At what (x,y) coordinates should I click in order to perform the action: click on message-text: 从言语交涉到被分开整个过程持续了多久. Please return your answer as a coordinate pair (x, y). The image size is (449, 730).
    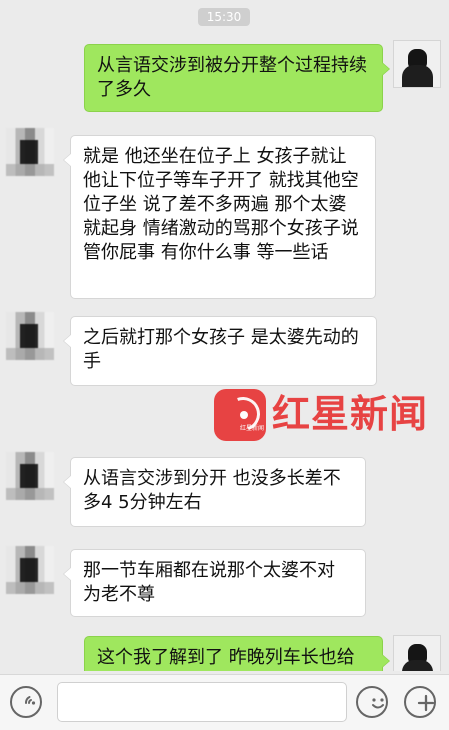
    Looking at the image, I should click on (232, 77).